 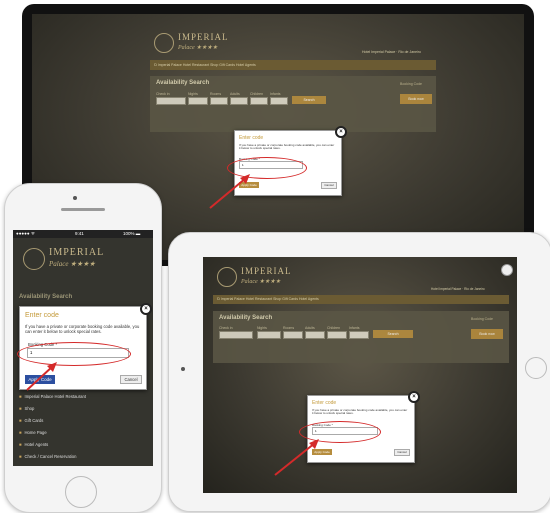 I want to click on phone-menu-item: ■ Home Page, so click(x=33, y=432).